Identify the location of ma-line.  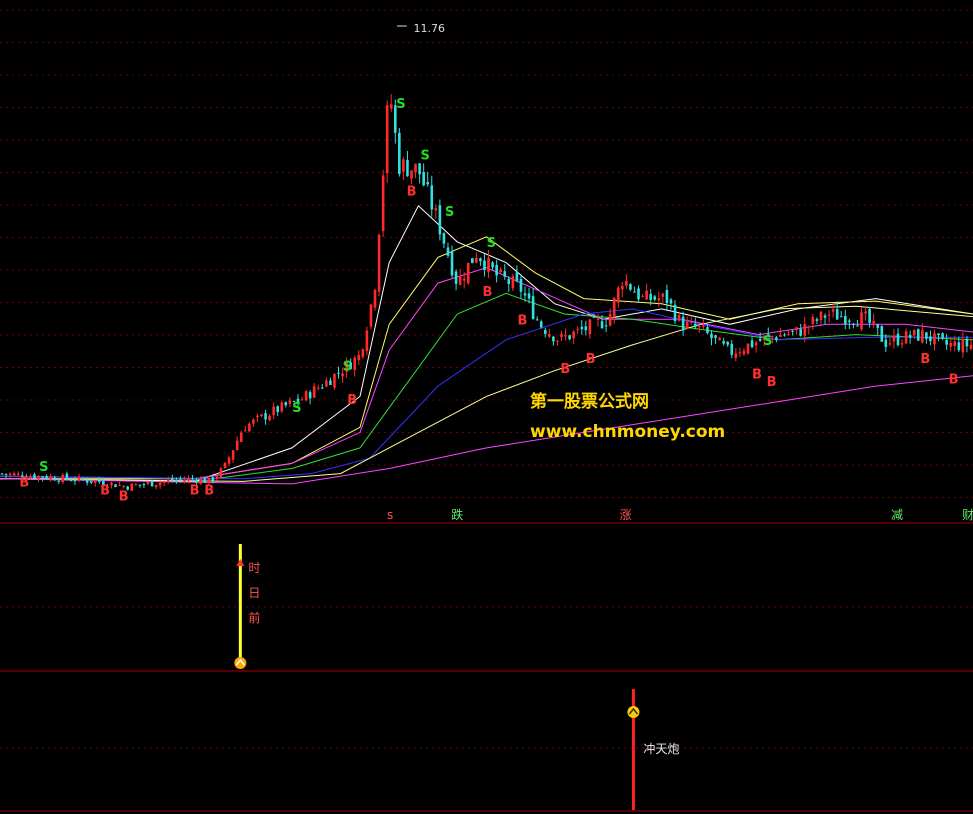
(486, 430).